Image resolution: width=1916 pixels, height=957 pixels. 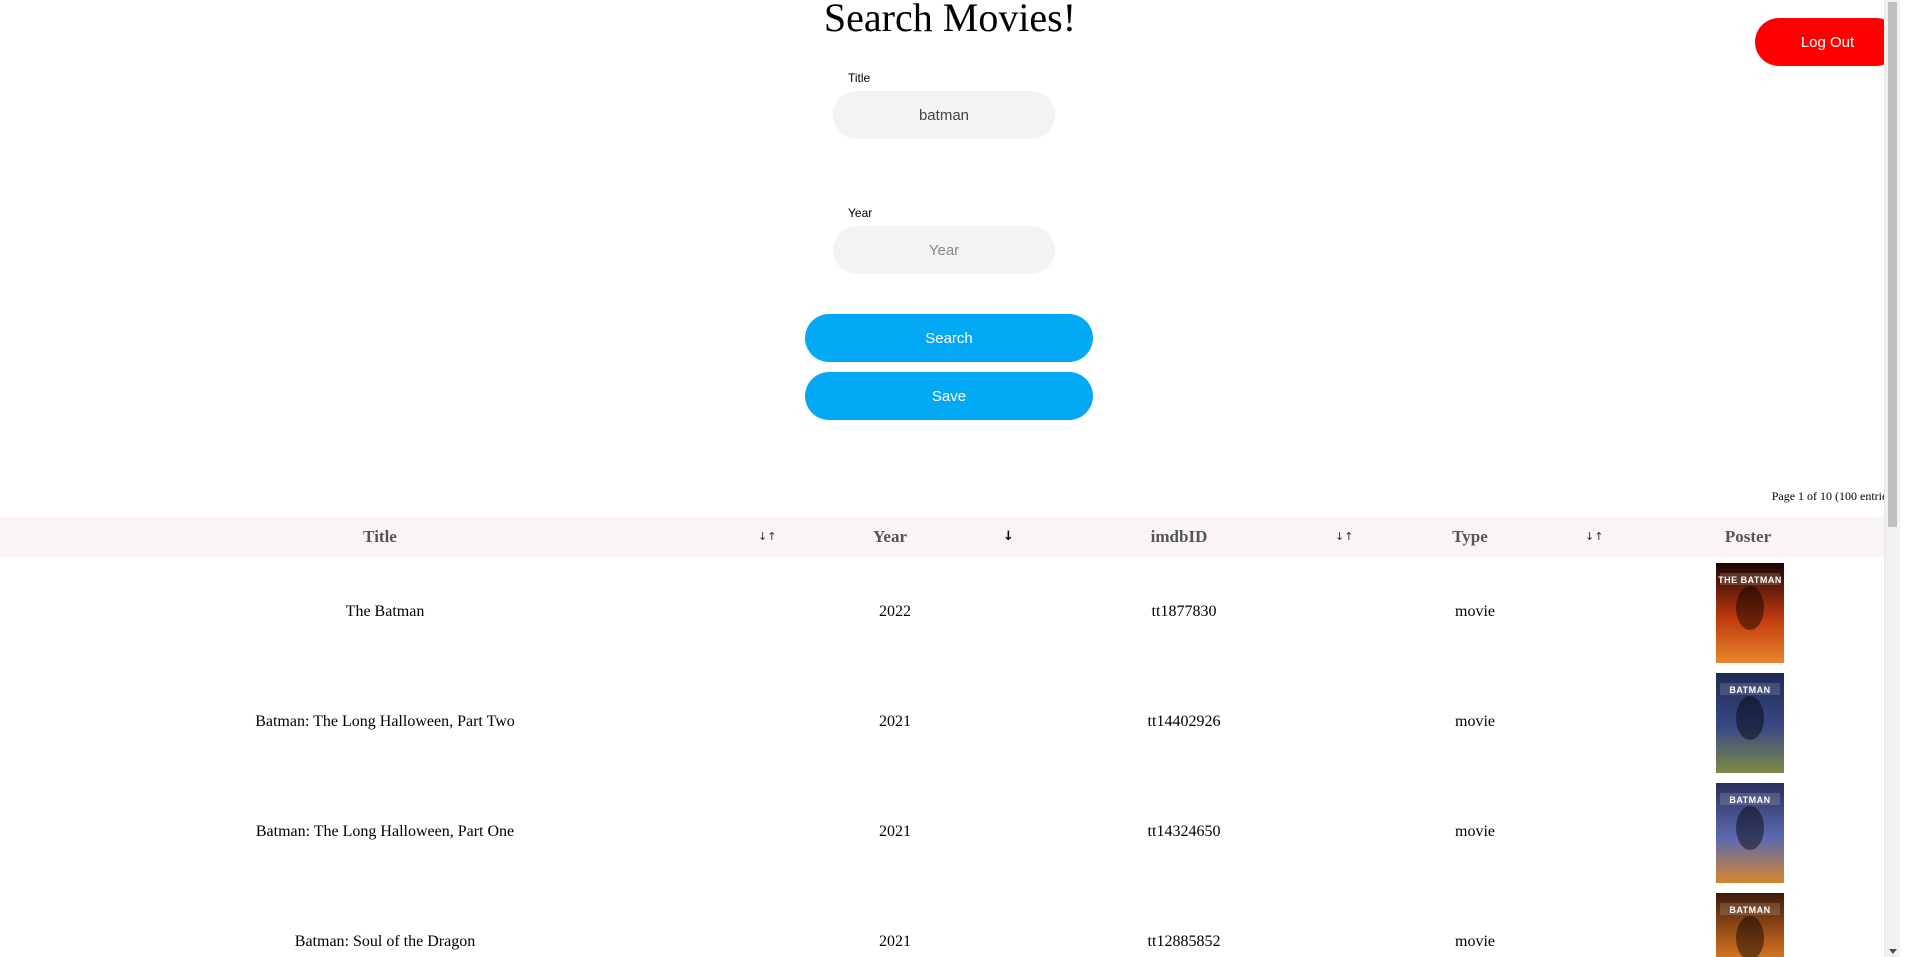 I want to click on vertical-scrollbar, so click(x=1892, y=478).